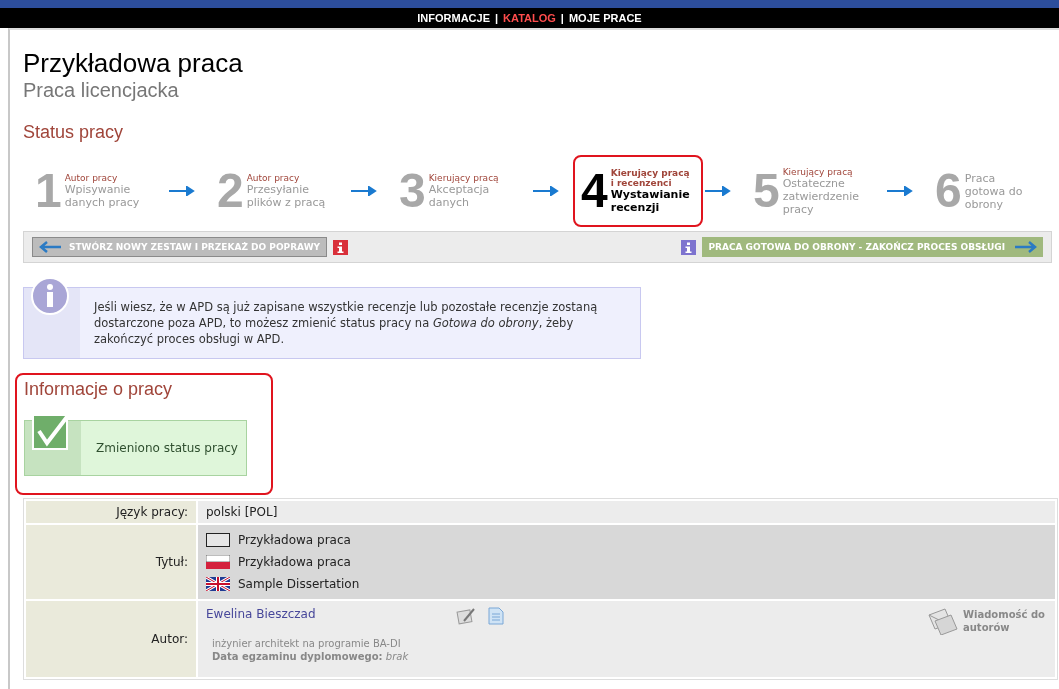  Describe the element at coordinates (465, 616) in the screenshot. I see `edit-icon` at that location.